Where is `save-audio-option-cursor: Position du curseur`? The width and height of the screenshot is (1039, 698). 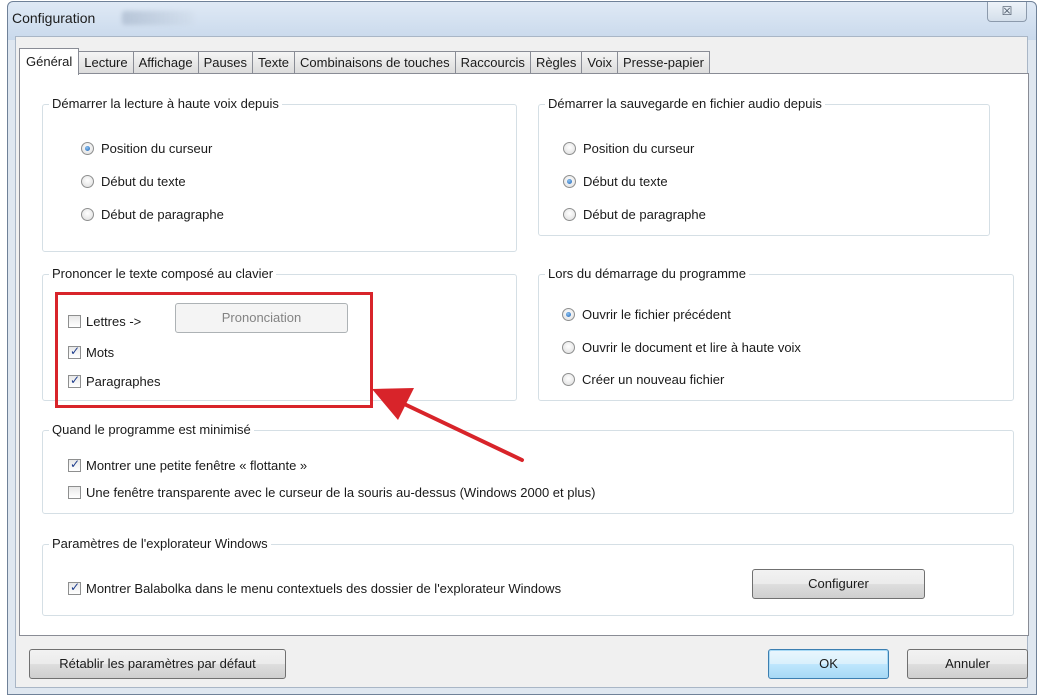 save-audio-option-cursor: Position du curseur is located at coordinates (628, 148).